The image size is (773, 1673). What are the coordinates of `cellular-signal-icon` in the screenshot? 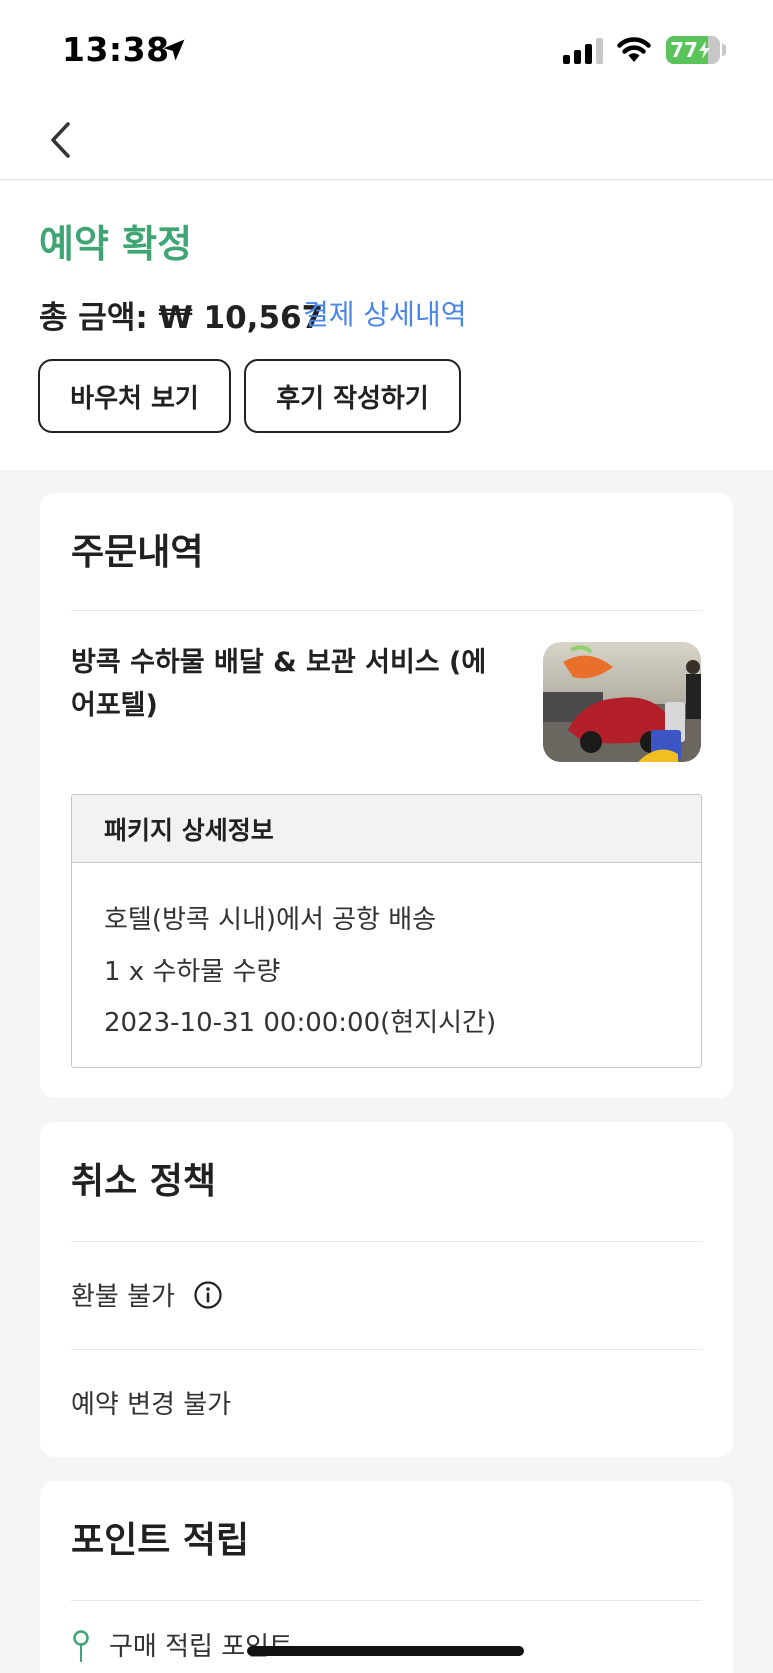 It's located at (583, 51).